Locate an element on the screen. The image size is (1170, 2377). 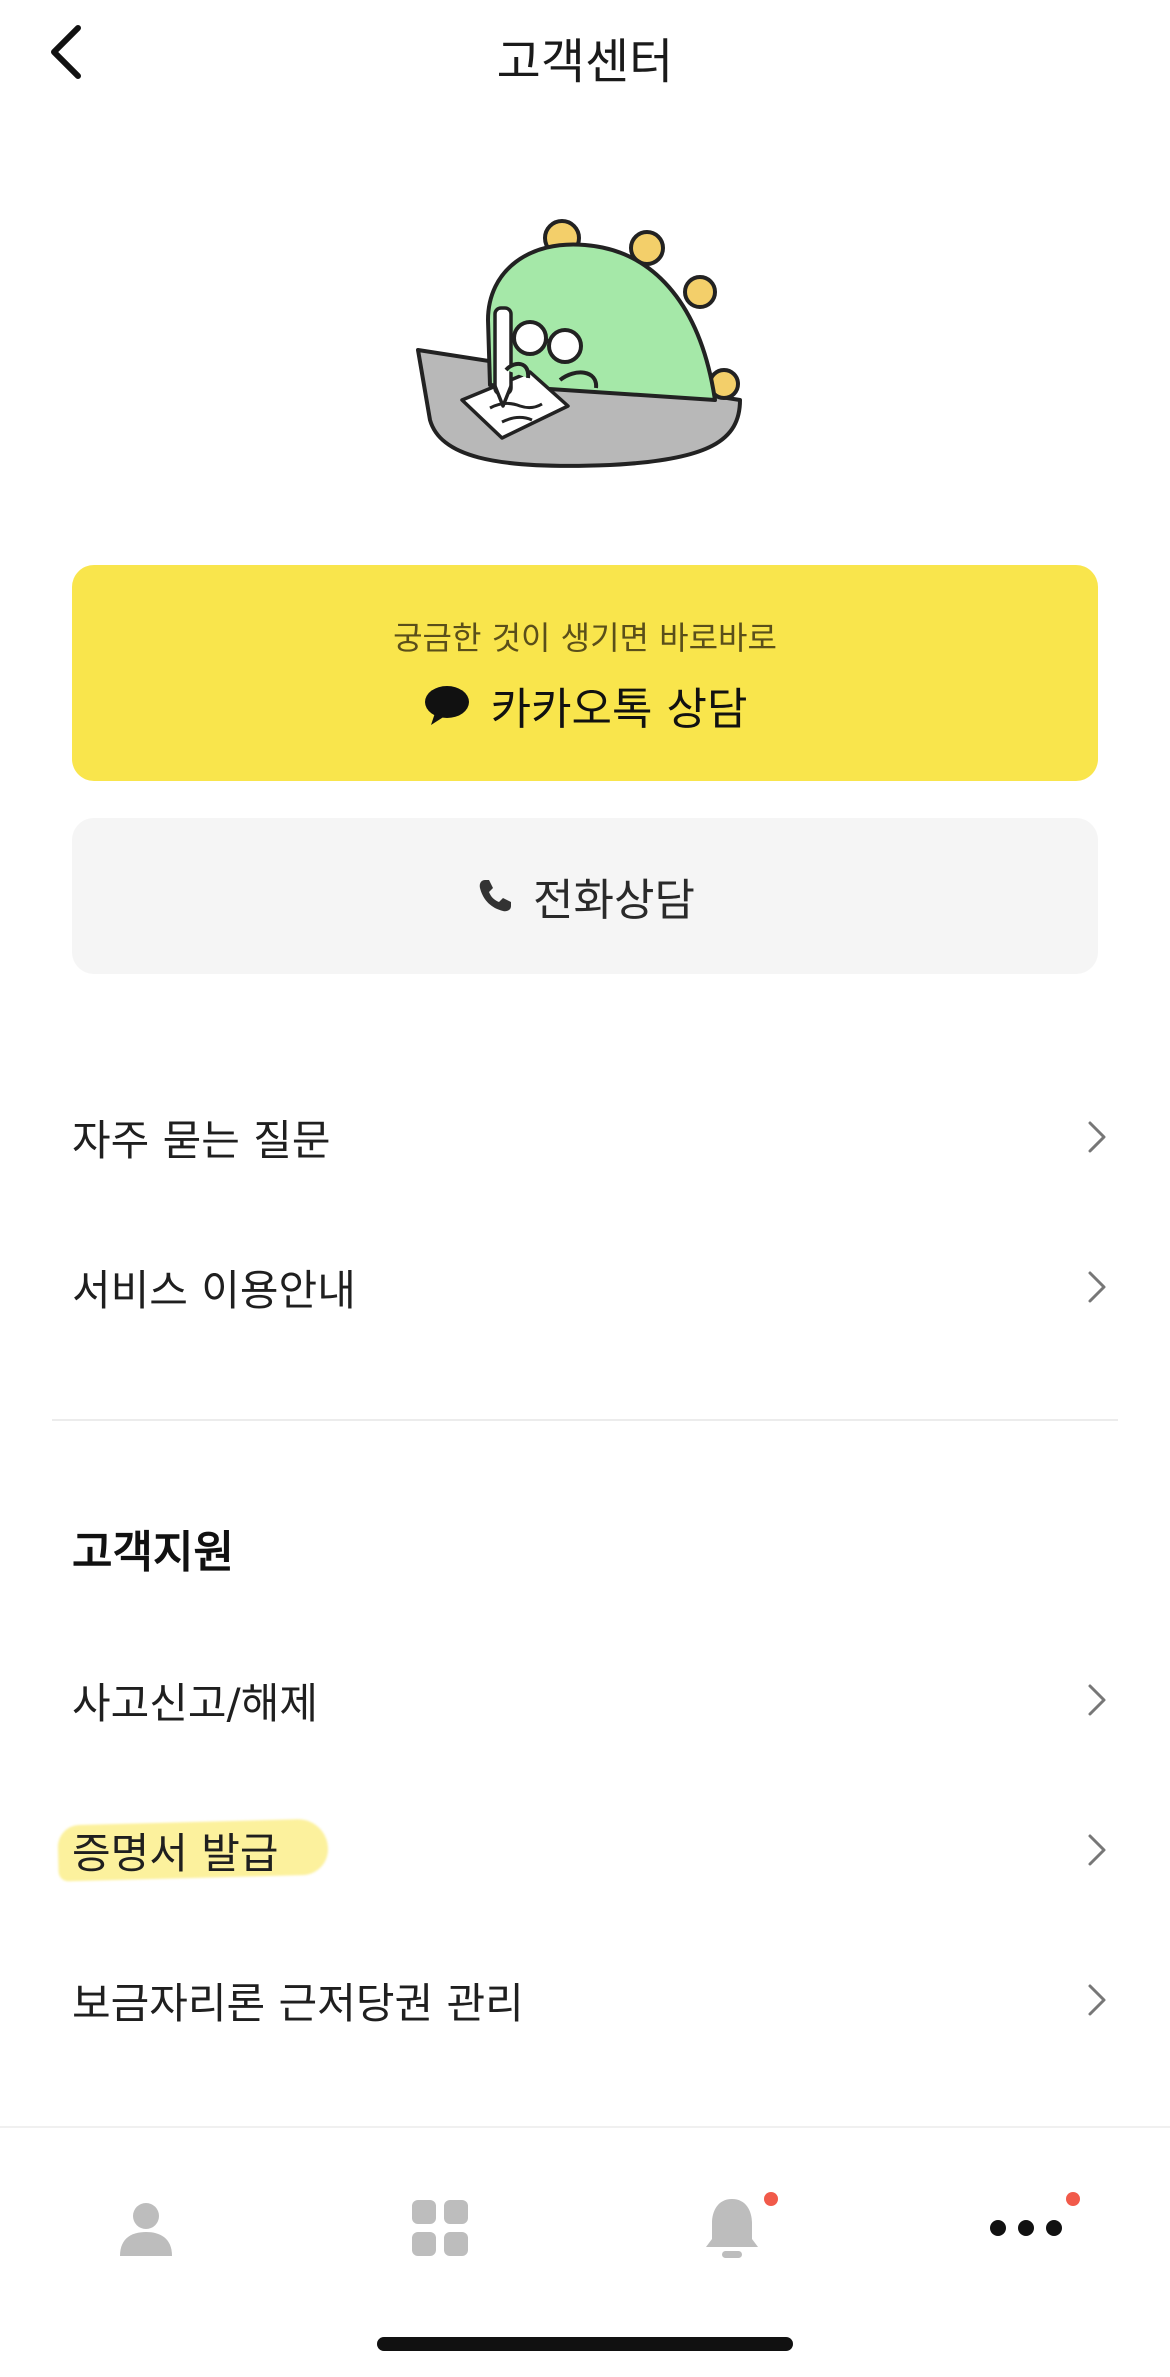
nav-profile is located at coordinates (146, 2228).